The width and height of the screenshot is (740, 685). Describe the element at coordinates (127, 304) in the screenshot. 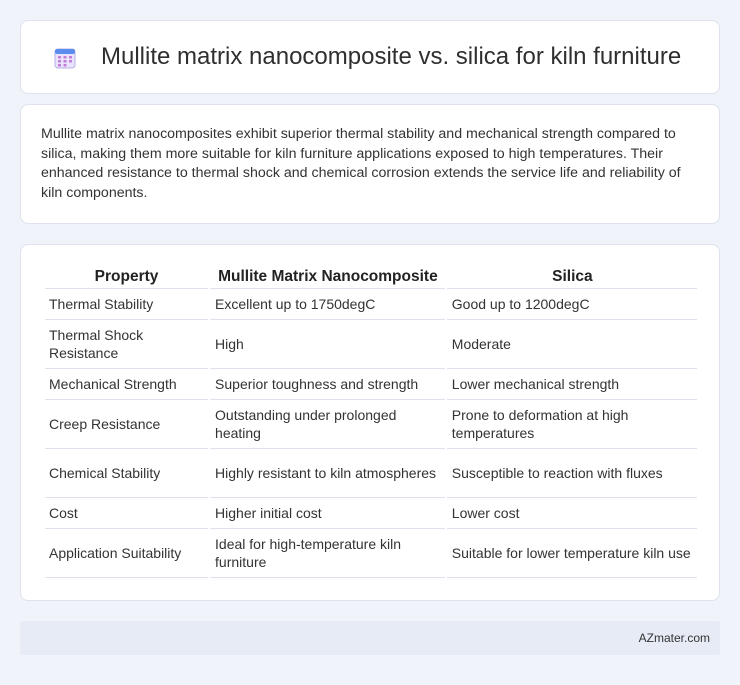

I see `property-cell: Thermal Stability` at that location.